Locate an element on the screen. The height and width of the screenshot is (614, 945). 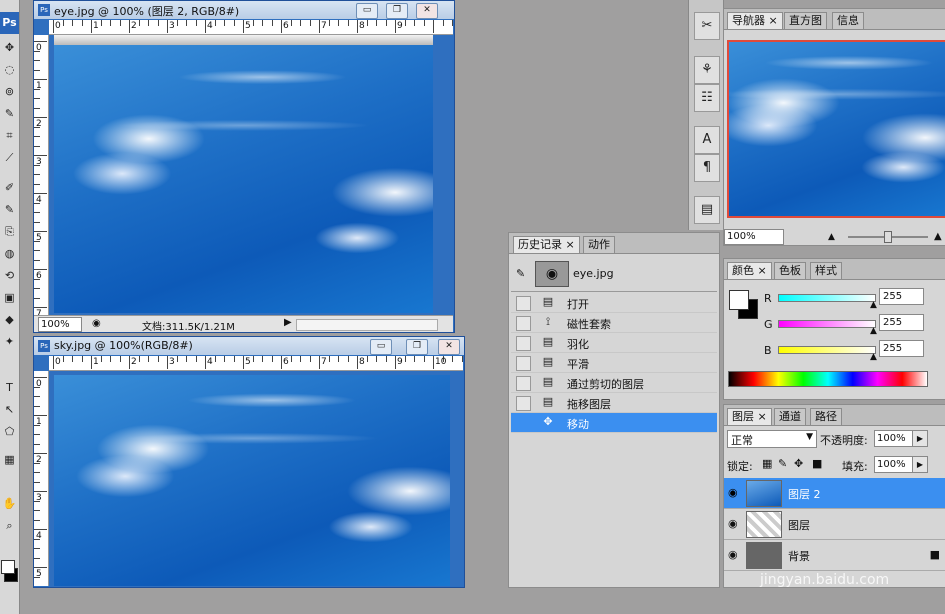
status-icon: ◉ is located at coordinates (96, 323).